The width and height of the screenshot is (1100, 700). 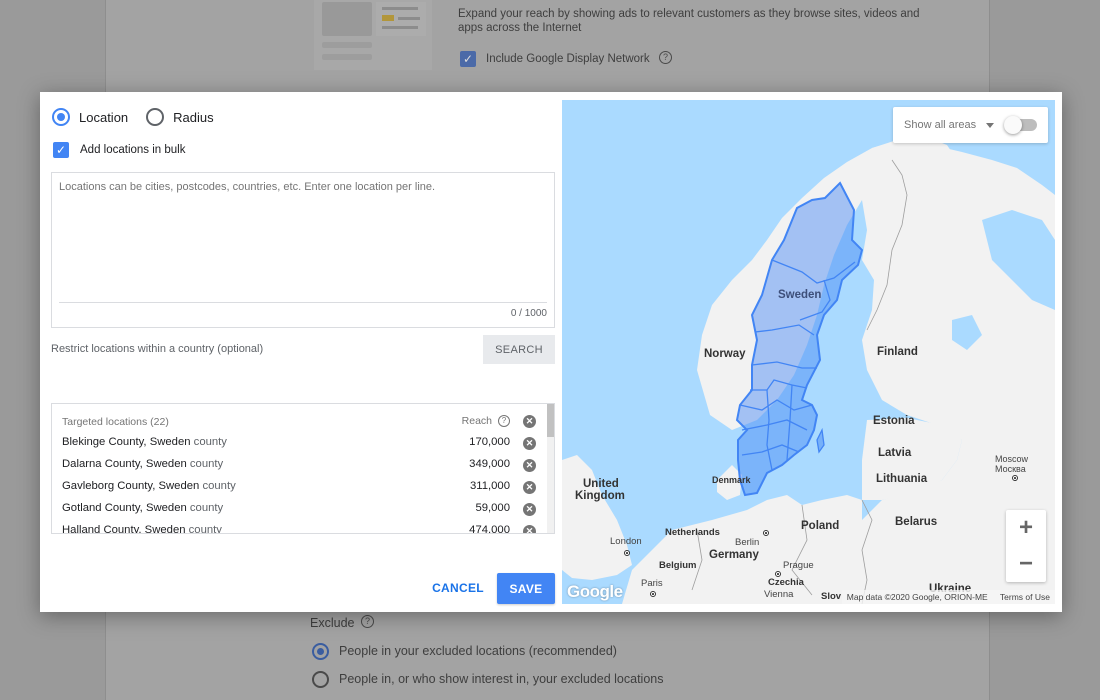 What do you see at coordinates (940, 125) in the screenshot?
I see `show-all-areas-dropdown: Show all areas` at bounding box center [940, 125].